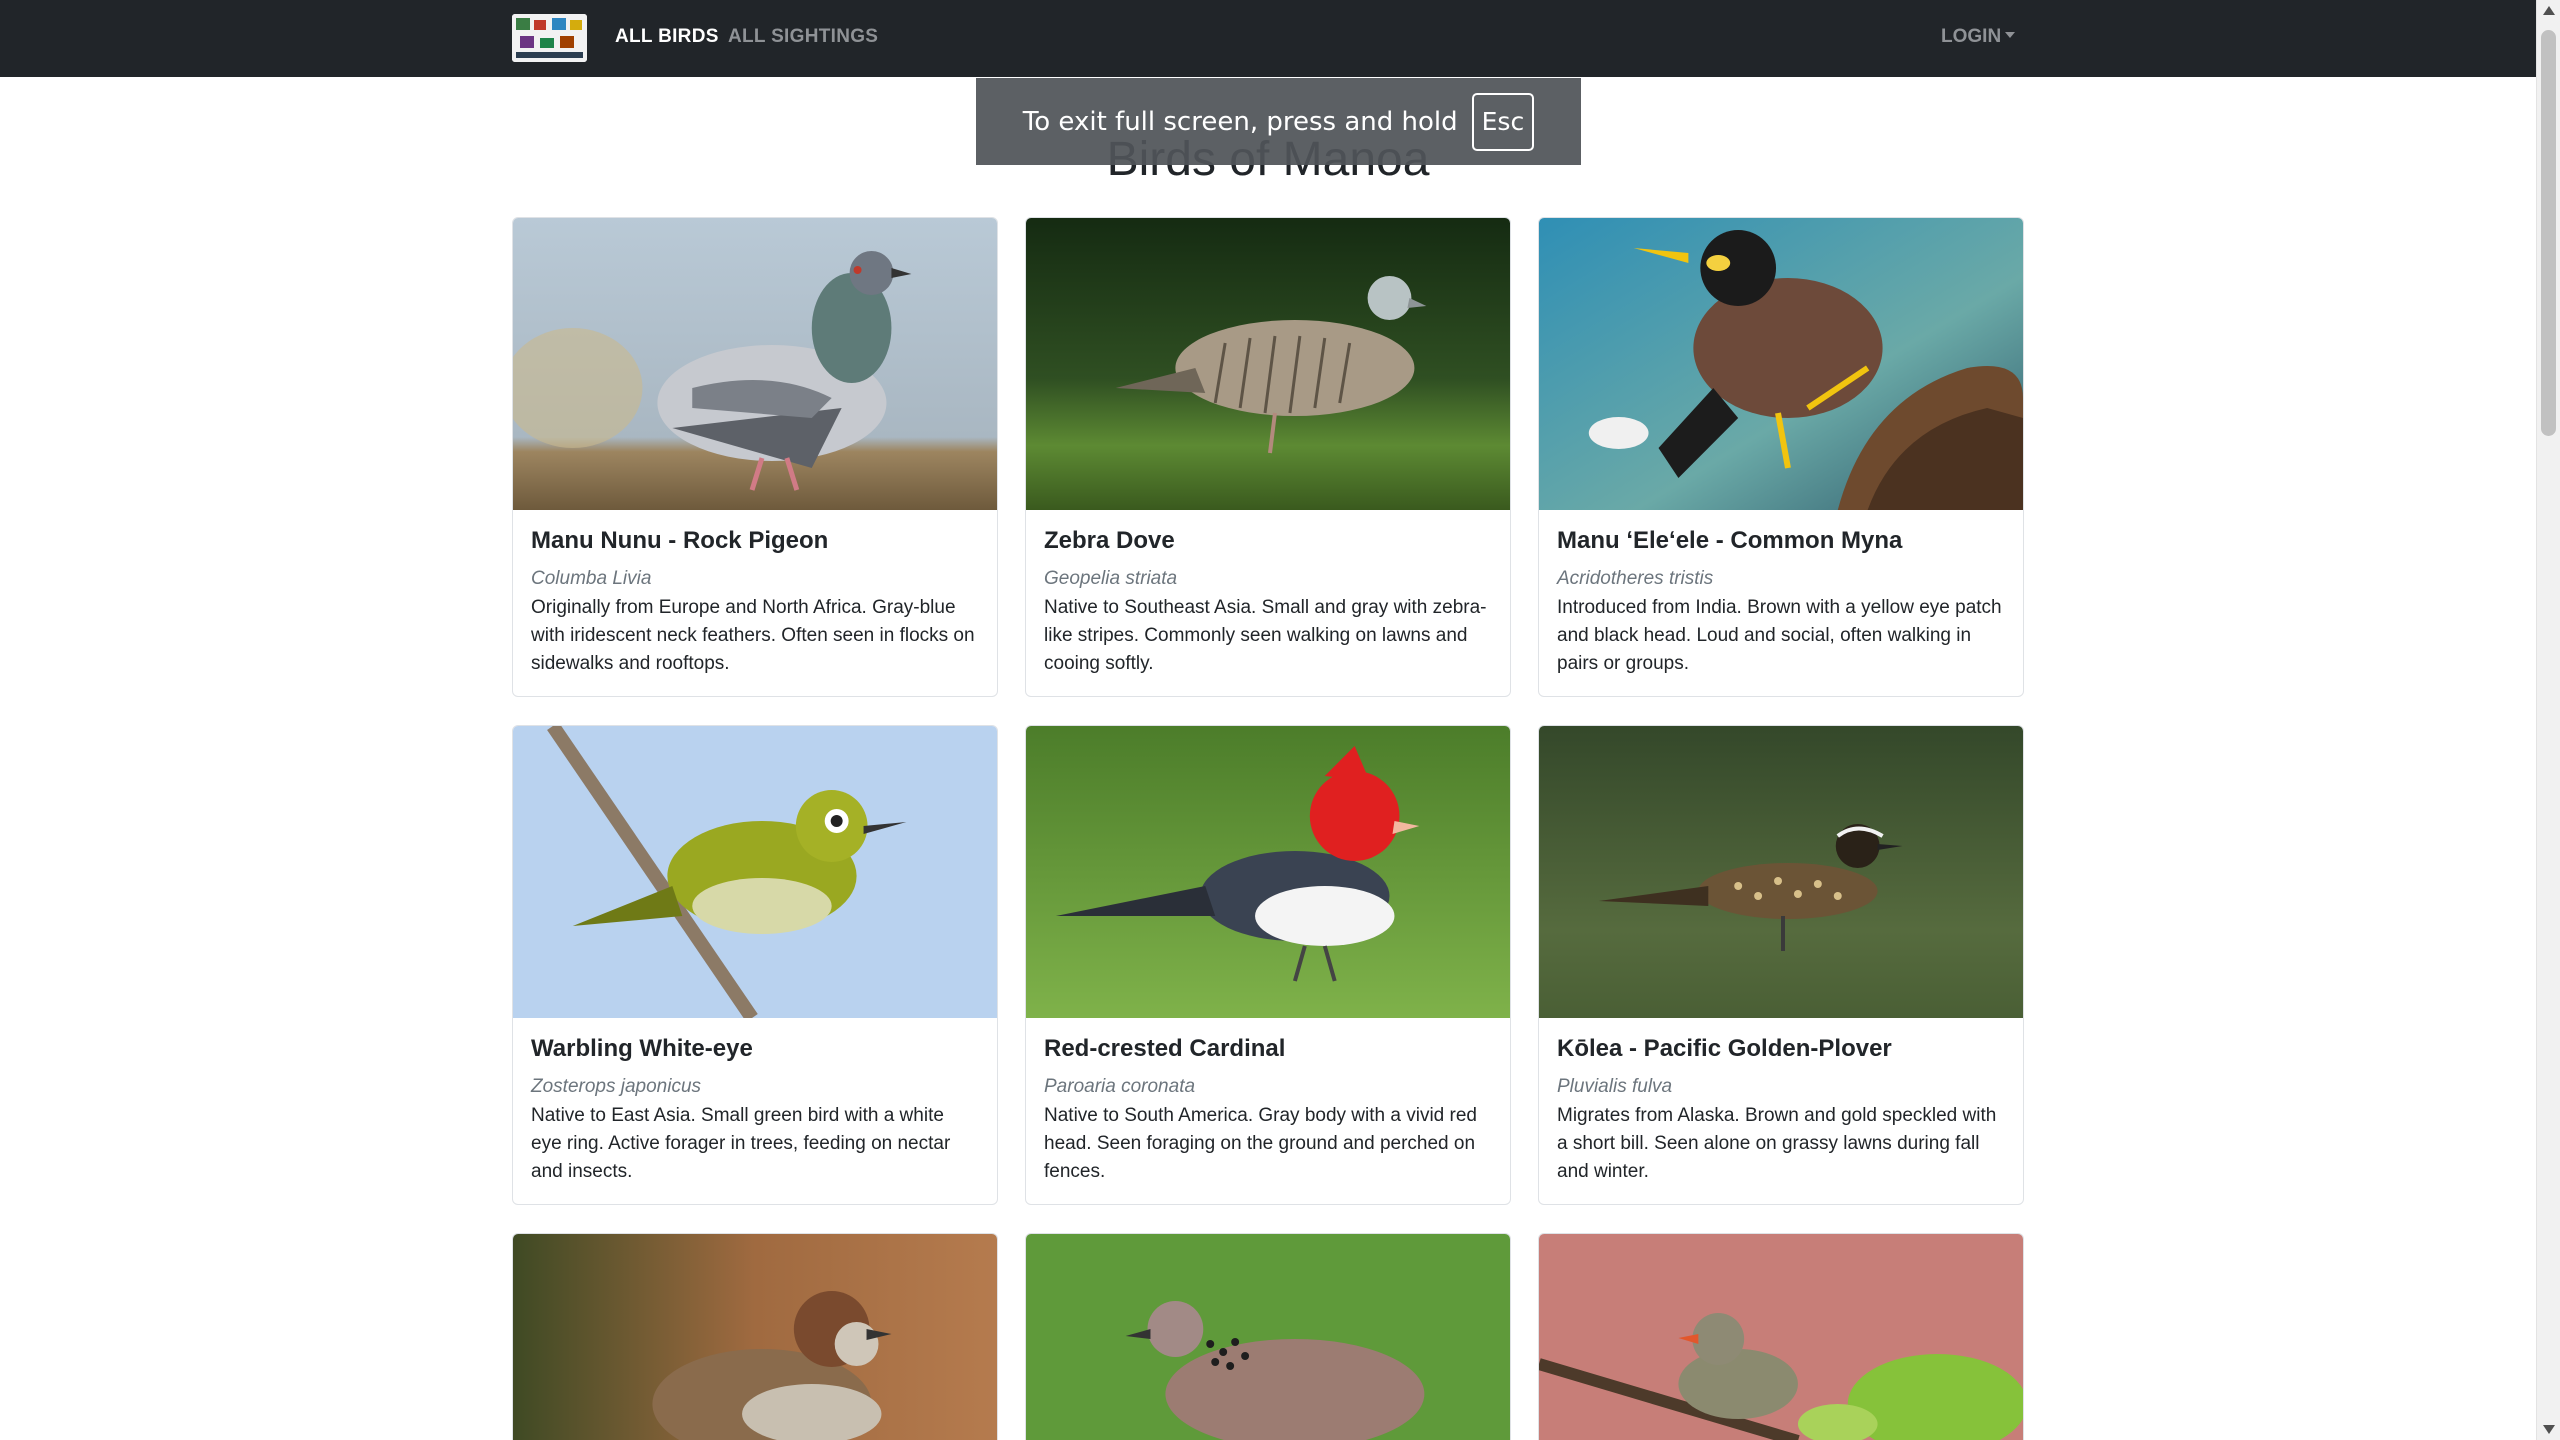 The height and width of the screenshot is (1440, 2560). Describe the element at coordinates (1730, 540) in the screenshot. I see `bird-name: Manu ʻEleʻele - Common Myna` at that location.